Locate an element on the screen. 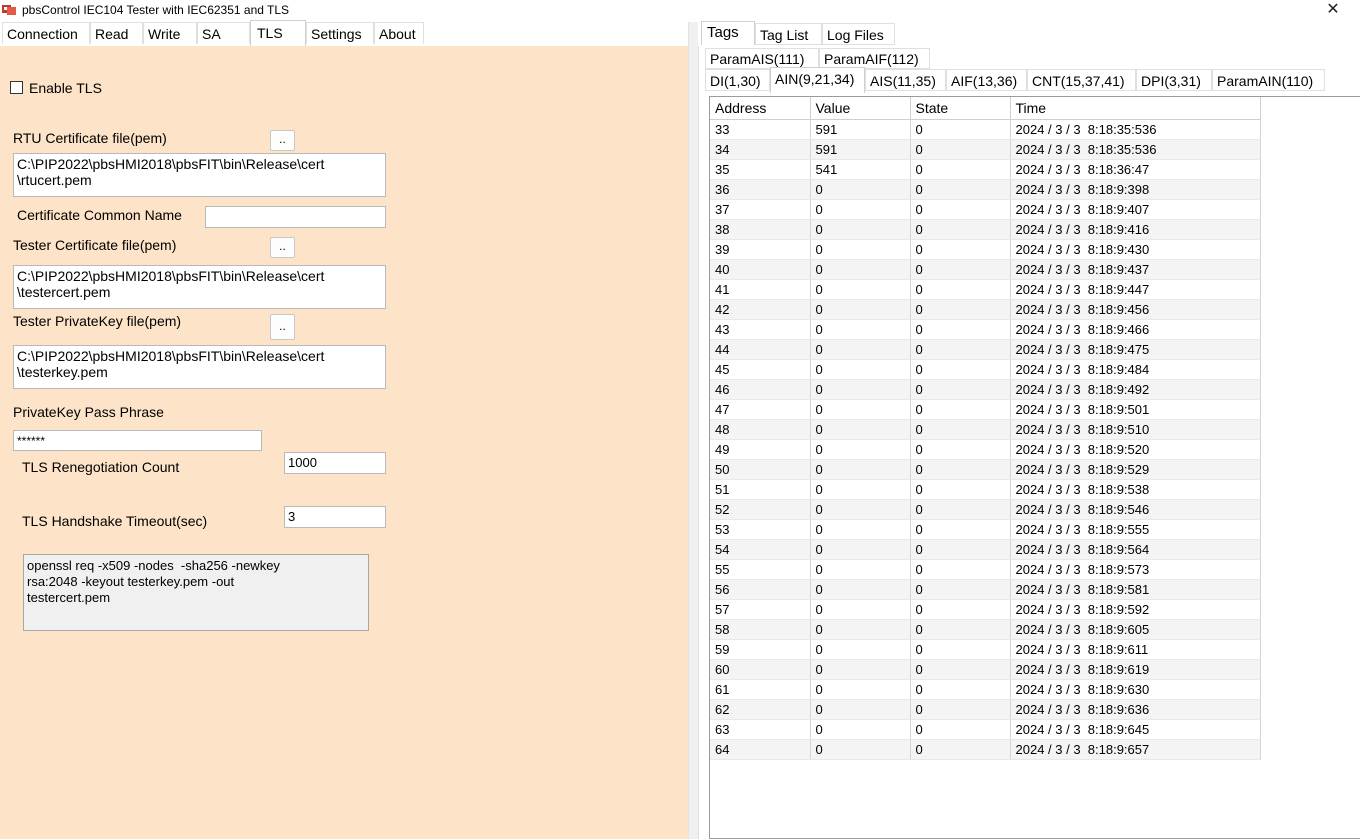  tester-key-label: Tester PrivateKey file(pem) is located at coordinates (97, 321).